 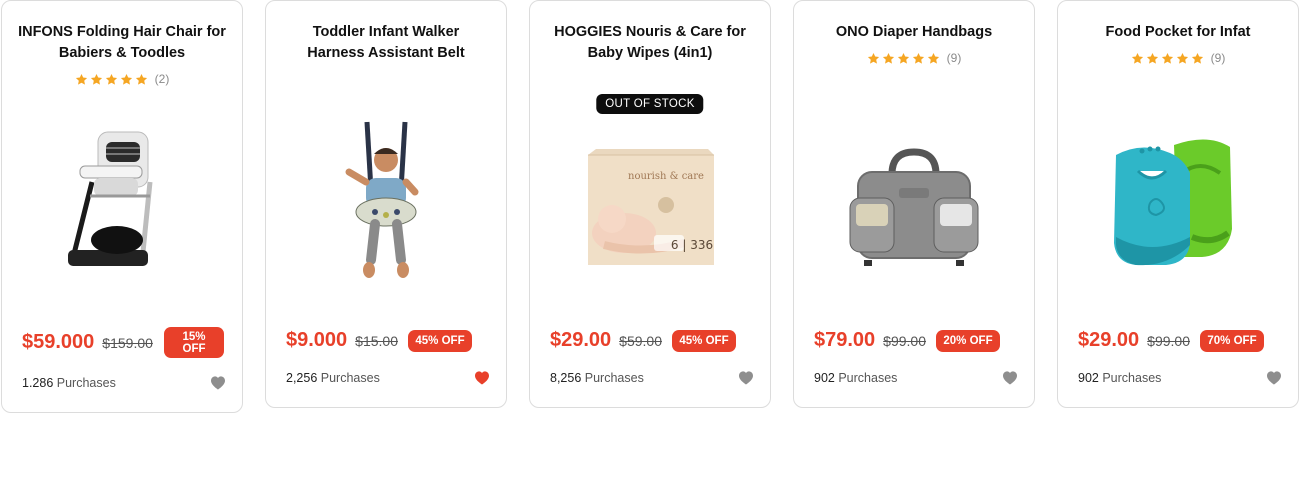 I want to click on product-title: Food Pocket for Infat, so click(x=1178, y=32).